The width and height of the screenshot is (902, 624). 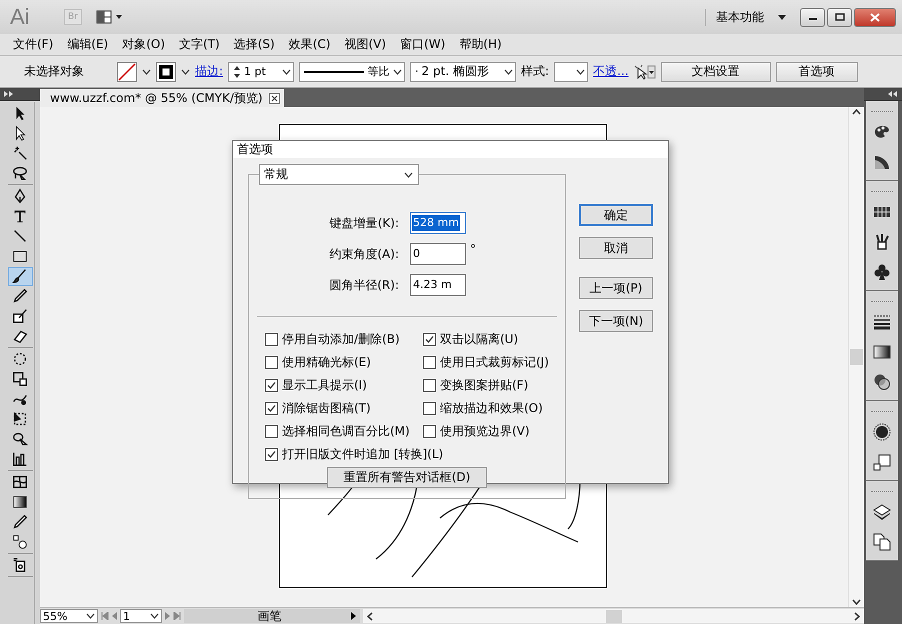 I want to click on first-page-icon, so click(x=105, y=616).